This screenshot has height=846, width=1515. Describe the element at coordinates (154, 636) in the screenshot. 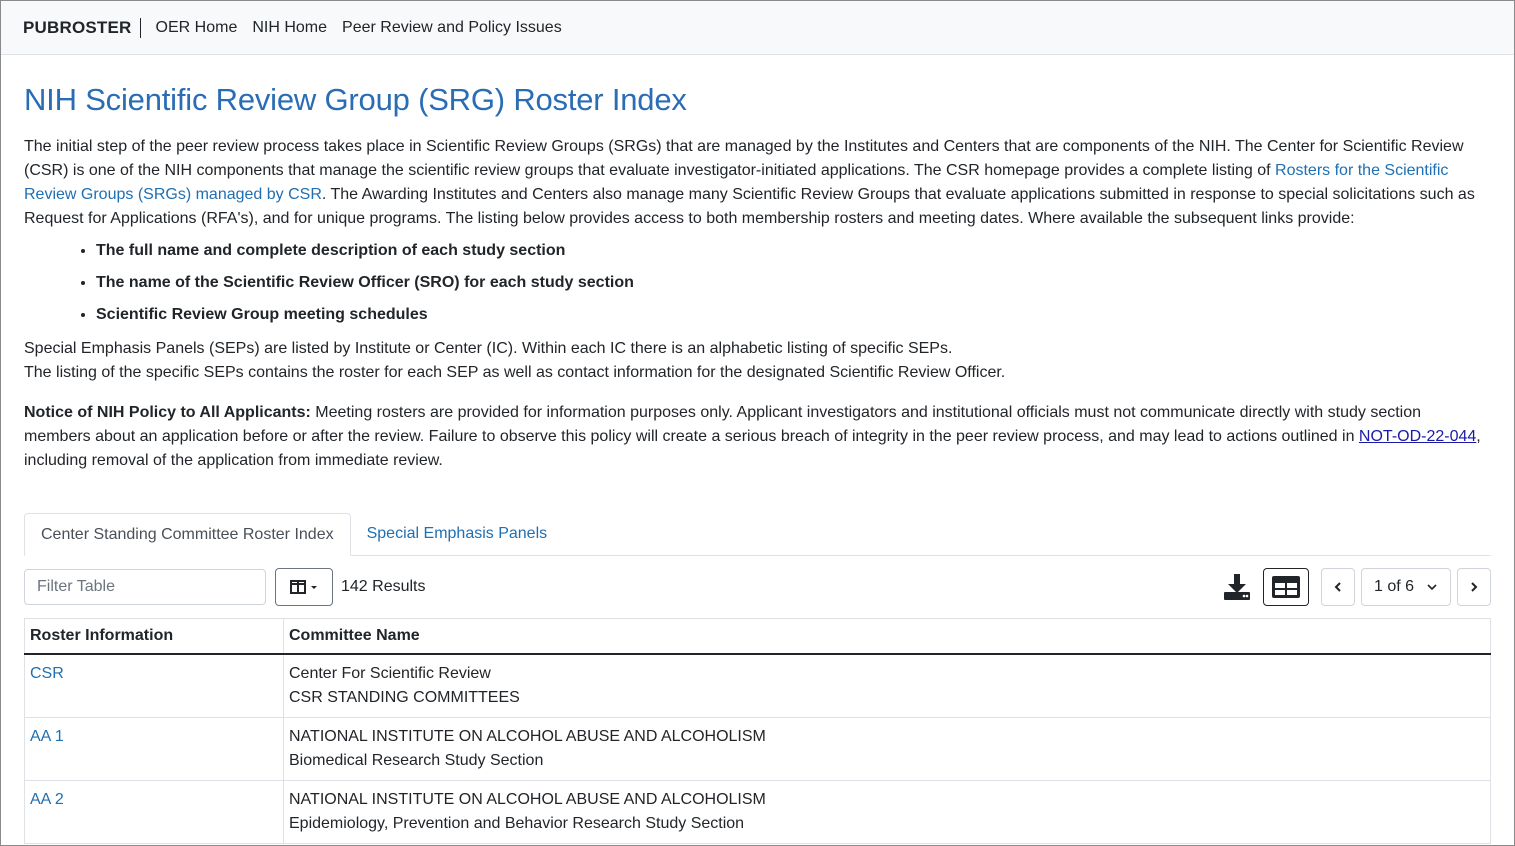

I see `column-header-roster-information: Roster Information` at that location.